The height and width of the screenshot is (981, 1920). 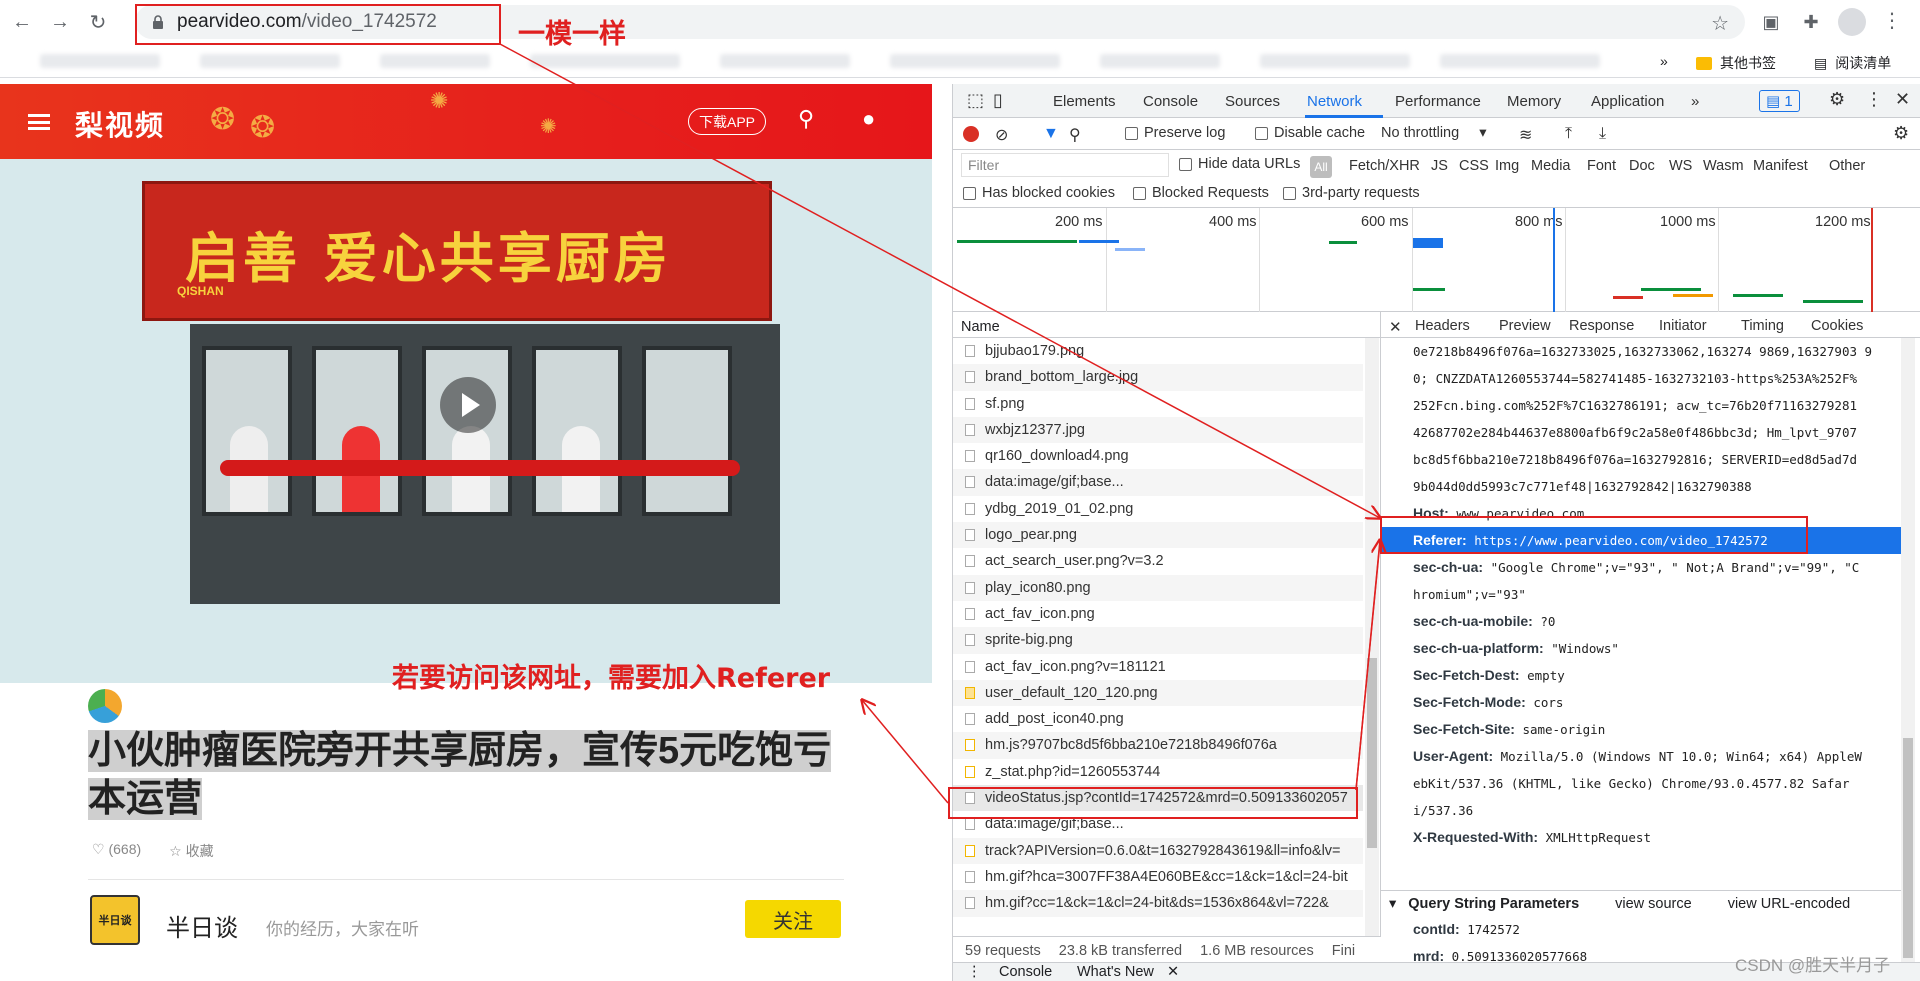 I want to click on request-row: wxbjz12377.jpg, so click(x=1158, y=430).